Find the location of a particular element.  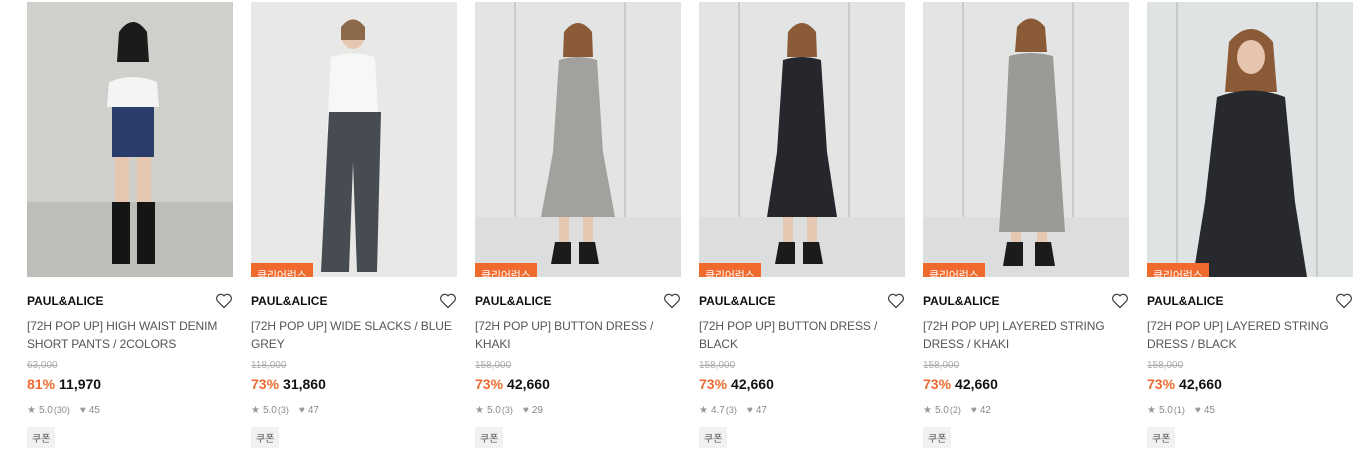

price-row: 81% 11,970 is located at coordinates (130, 385).